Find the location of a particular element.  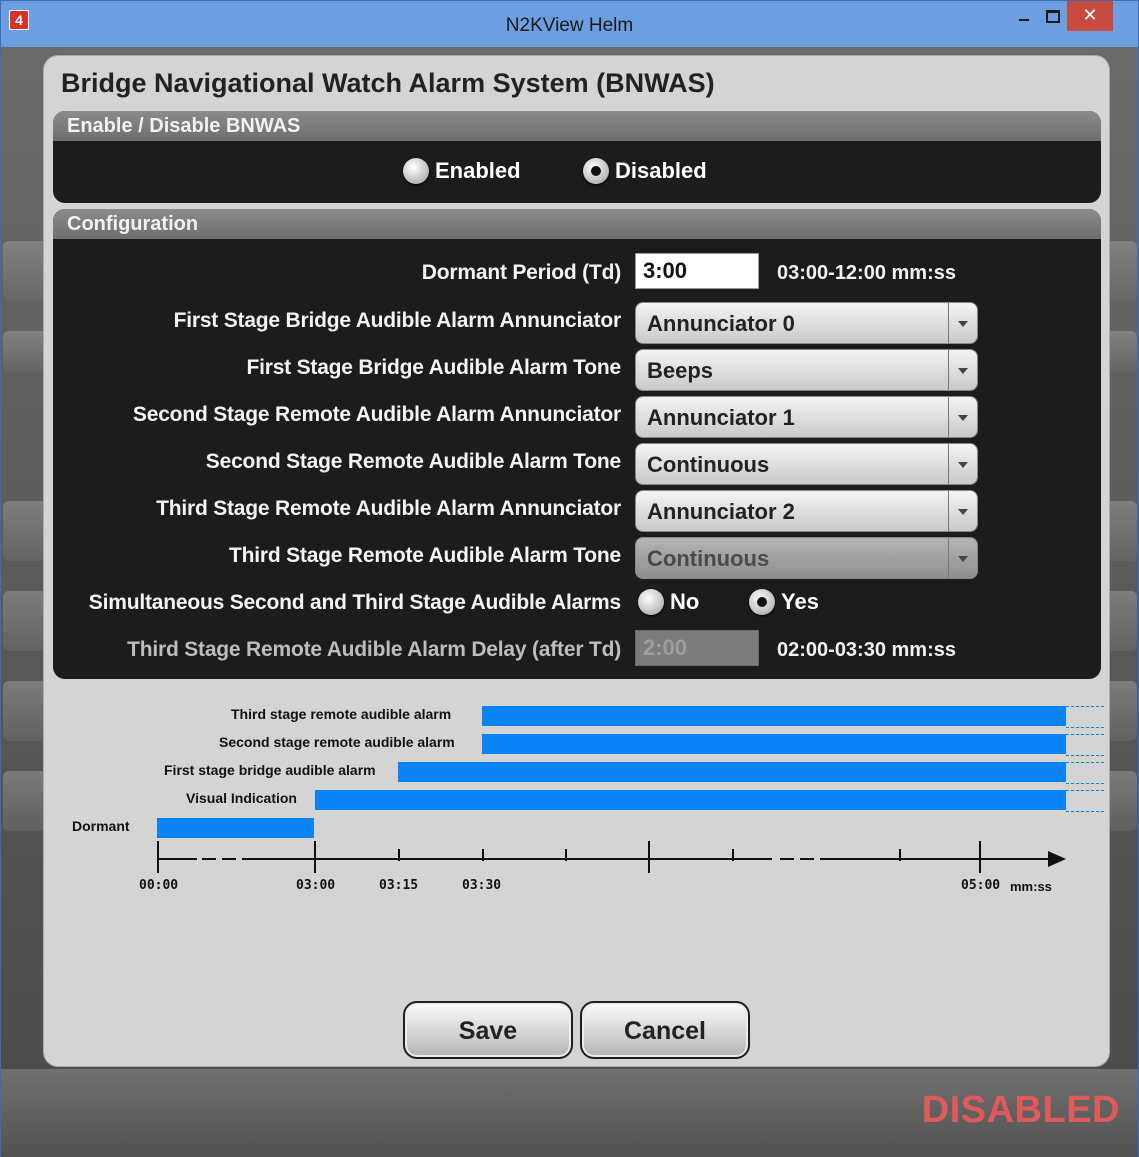

third-tone-select: Continuous is located at coordinates (806, 558).